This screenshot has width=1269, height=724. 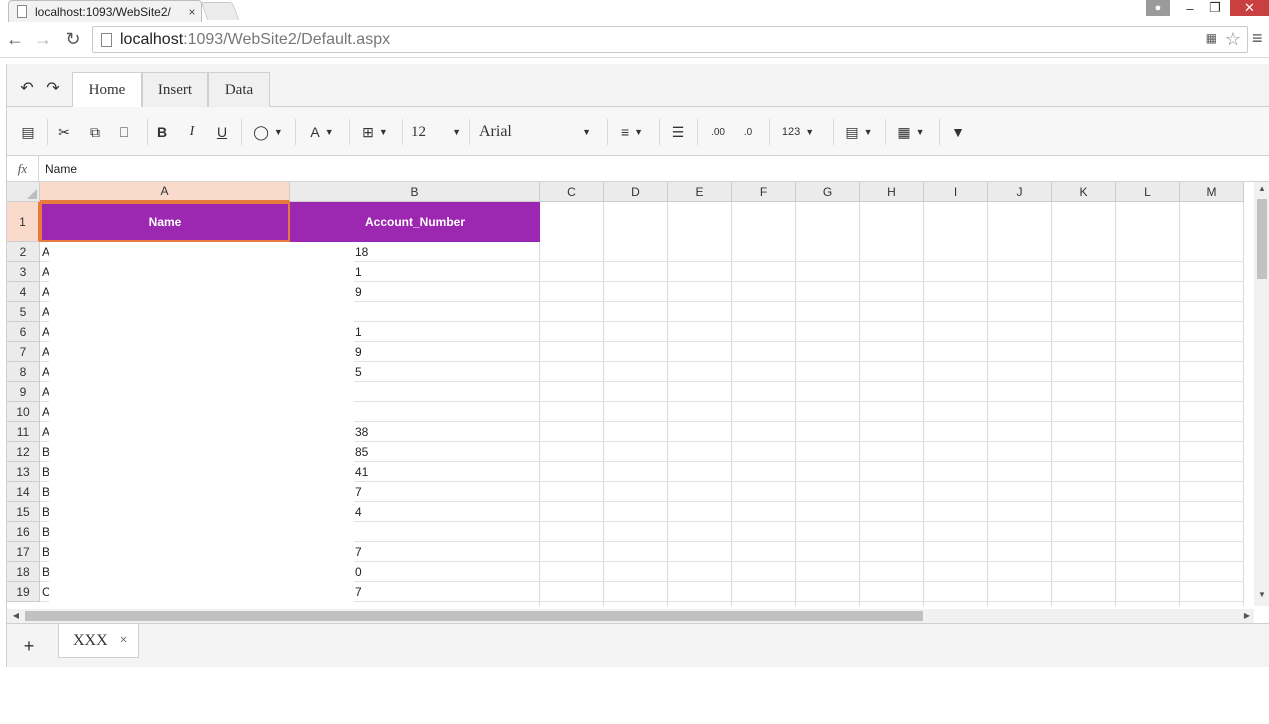 What do you see at coordinates (1020, 192) in the screenshot?
I see `column-header-j: J` at bounding box center [1020, 192].